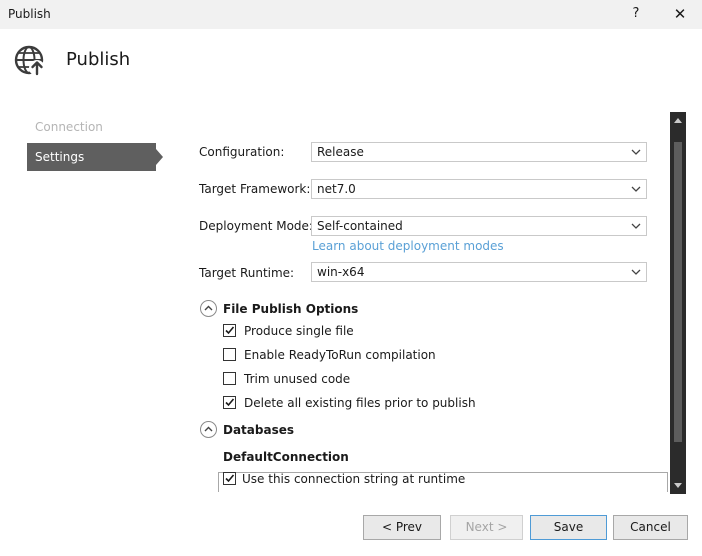  Describe the element at coordinates (299, 331) in the screenshot. I see `produce-single-file-label: Produce single file` at that location.